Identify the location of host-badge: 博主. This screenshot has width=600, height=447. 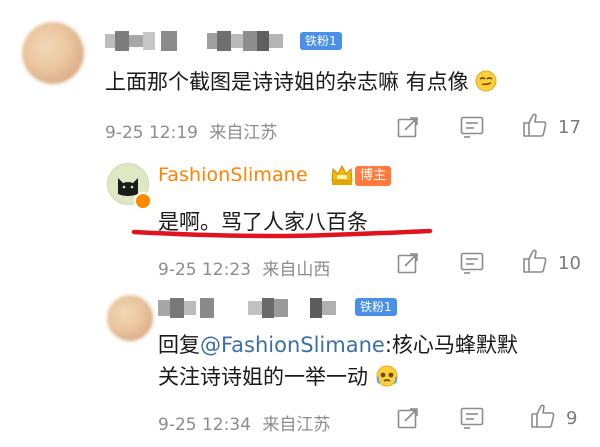
(373, 176).